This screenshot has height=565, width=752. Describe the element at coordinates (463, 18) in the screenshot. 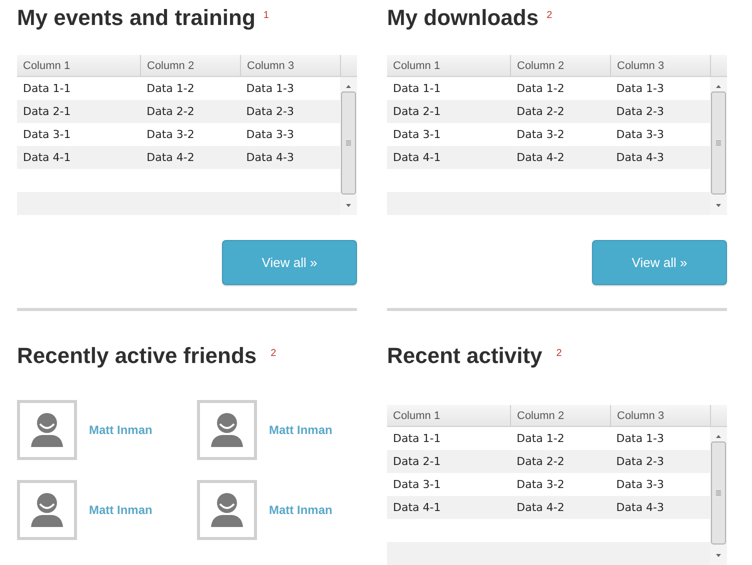

I see `section-title: My downloads` at that location.